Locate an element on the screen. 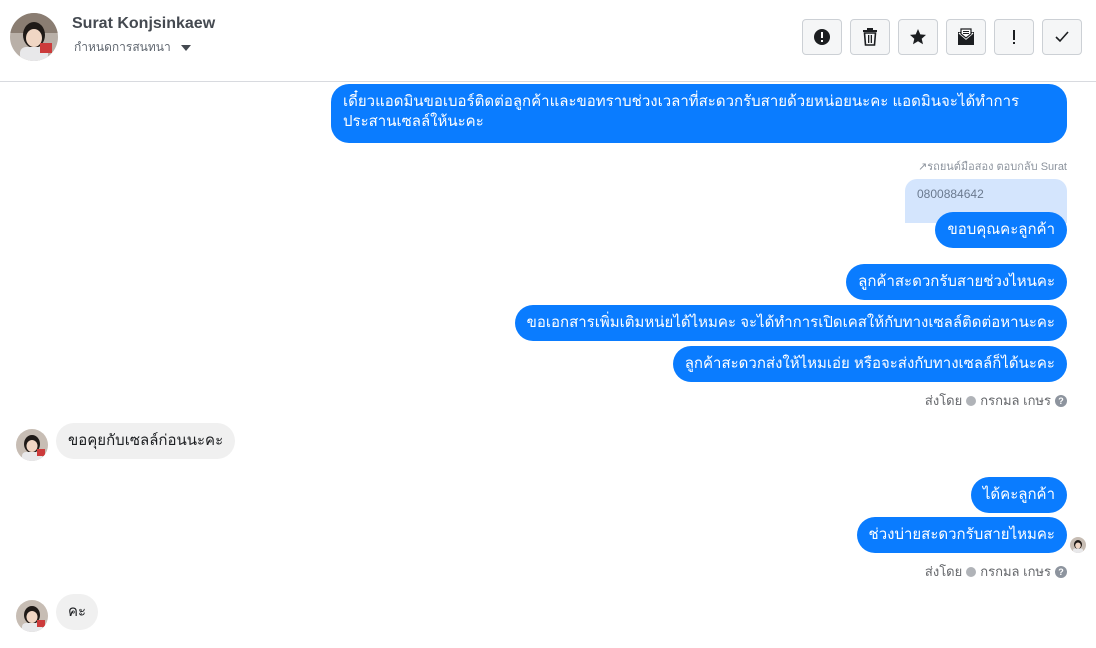 This screenshot has height=648, width=1096. mark-unread-button is located at coordinates (966, 37).